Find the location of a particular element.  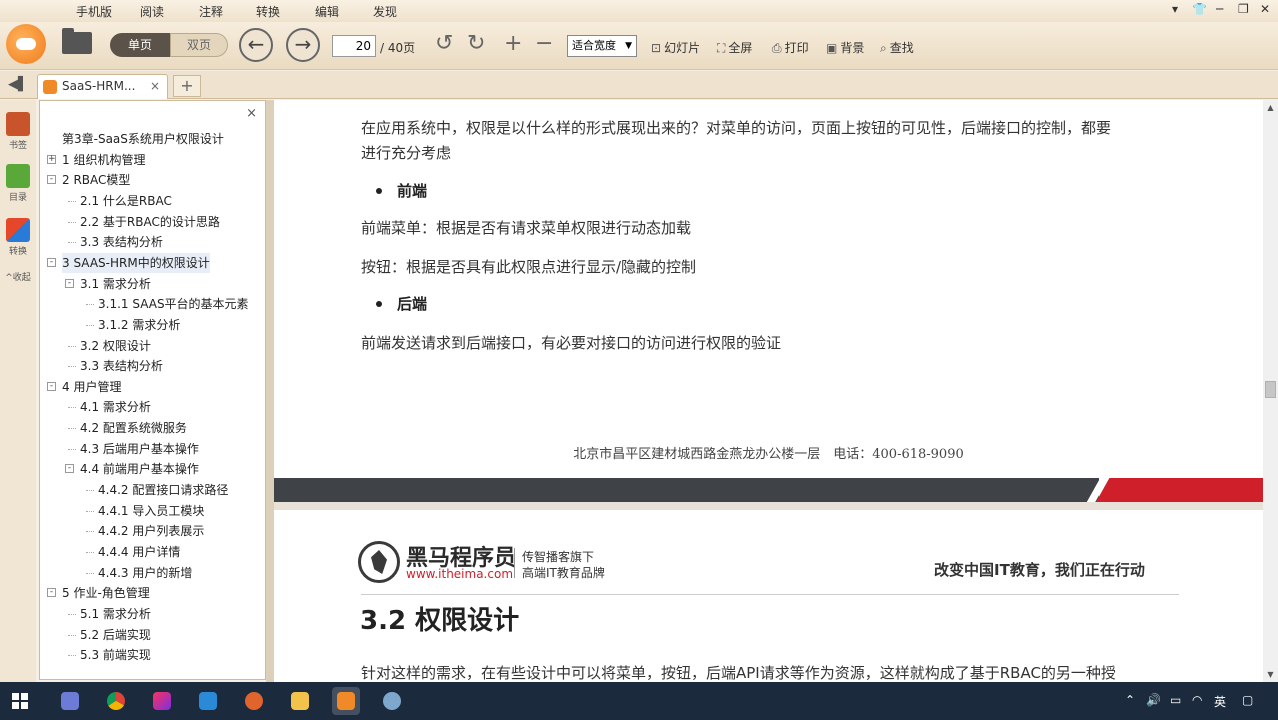

outline-item: 4.4.1 导入员工模块 is located at coordinates (151, 511).